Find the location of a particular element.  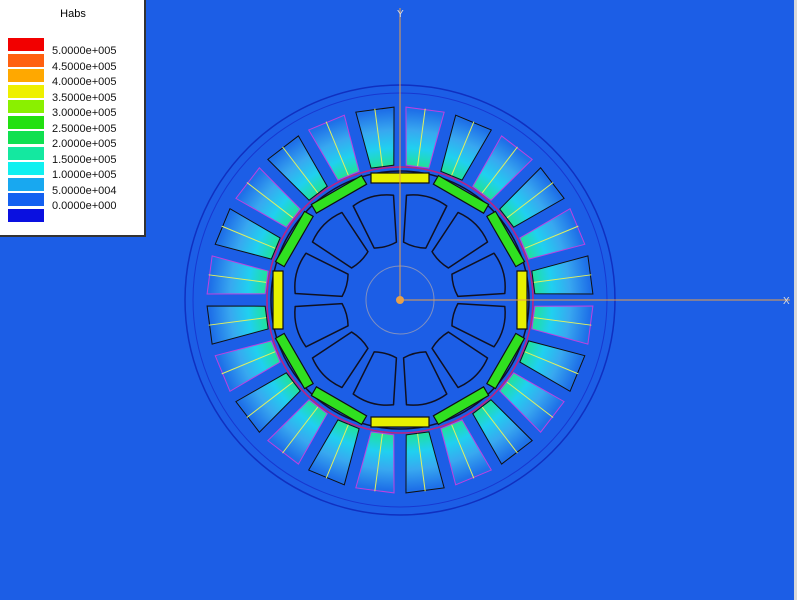

legend-entry: 3.0000e+005 is located at coordinates (78, 109).